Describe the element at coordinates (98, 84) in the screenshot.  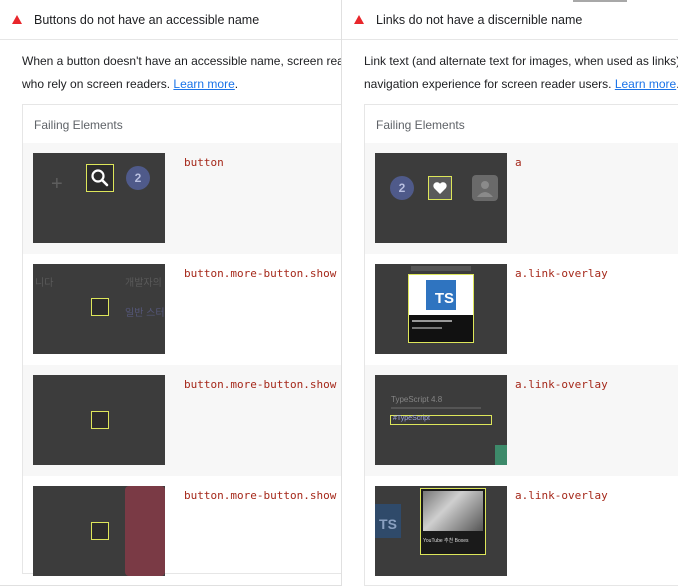
I see `desc-text: who rely on screen readers.` at that location.